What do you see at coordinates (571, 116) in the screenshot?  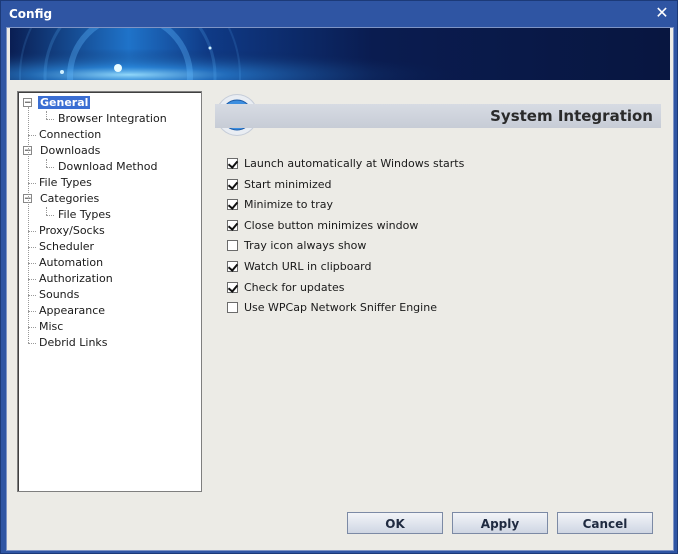 I see `section-title: System Integration` at bounding box center [571, 116].